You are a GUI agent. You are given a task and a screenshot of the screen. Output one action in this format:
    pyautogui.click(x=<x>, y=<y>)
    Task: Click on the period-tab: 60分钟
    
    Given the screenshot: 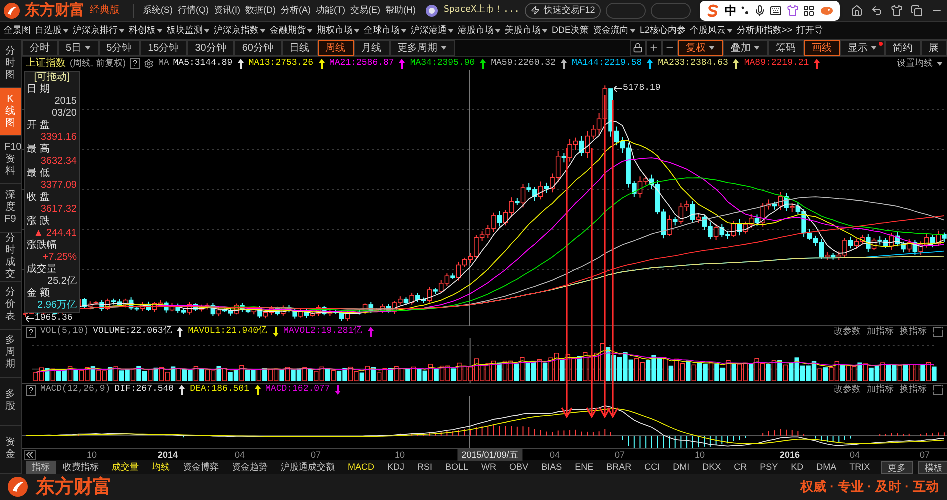 What is the action you would take?
    pyautogui.click(x=258, y=48)
    